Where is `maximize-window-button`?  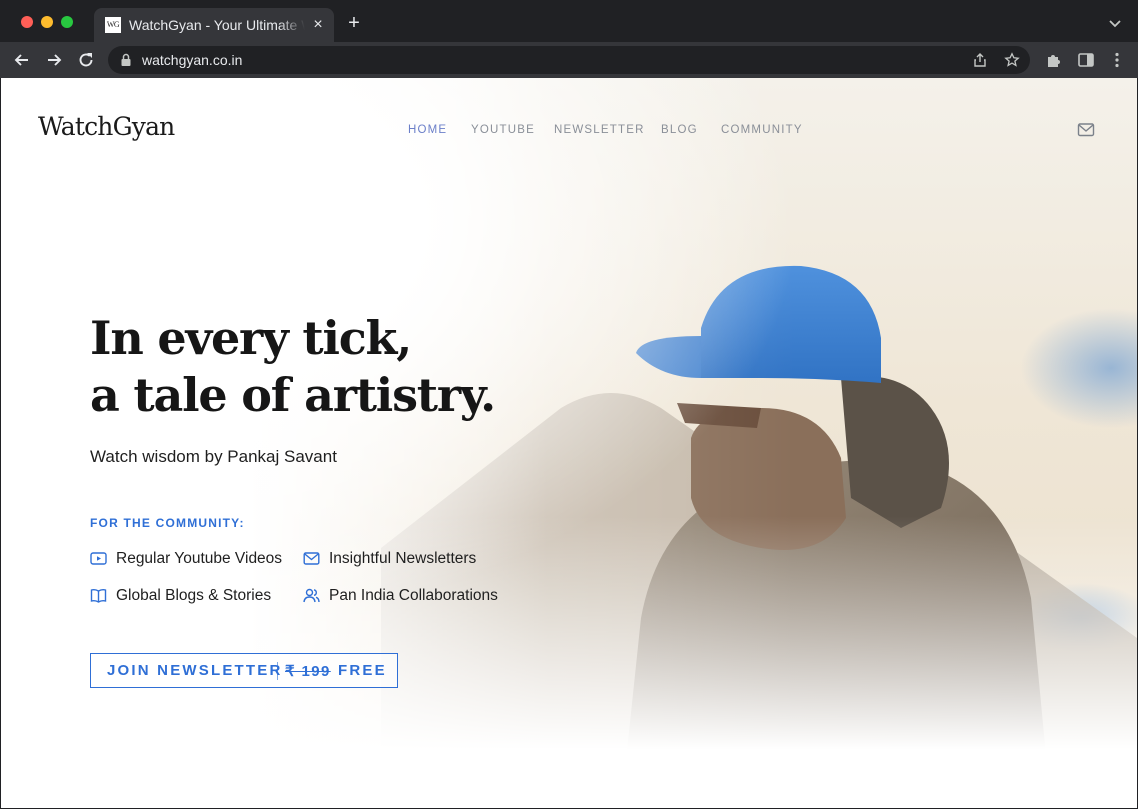
maximize-window-button is located at coordinates (67, 22).